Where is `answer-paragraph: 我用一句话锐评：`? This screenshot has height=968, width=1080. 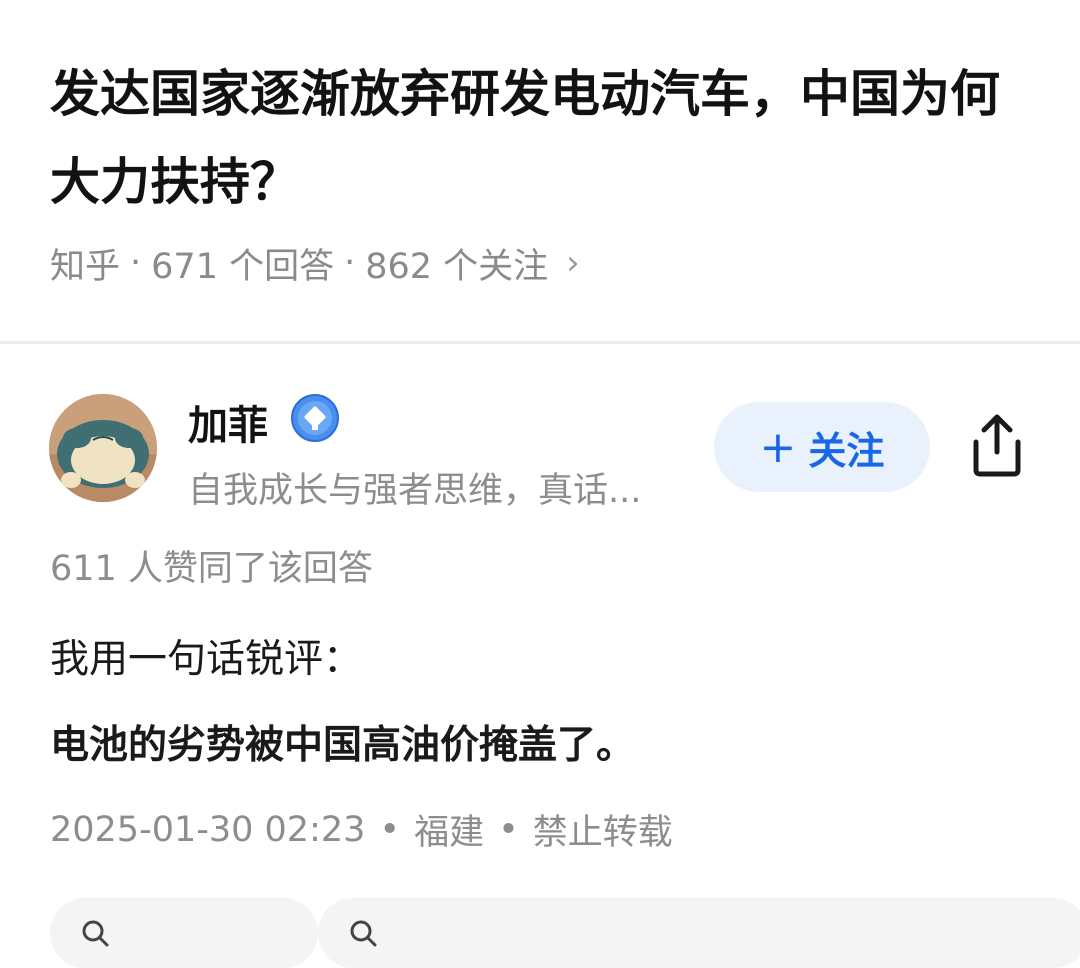 answer-paragraph: 我用一句话锐评： is located at coordinates (206, 659).